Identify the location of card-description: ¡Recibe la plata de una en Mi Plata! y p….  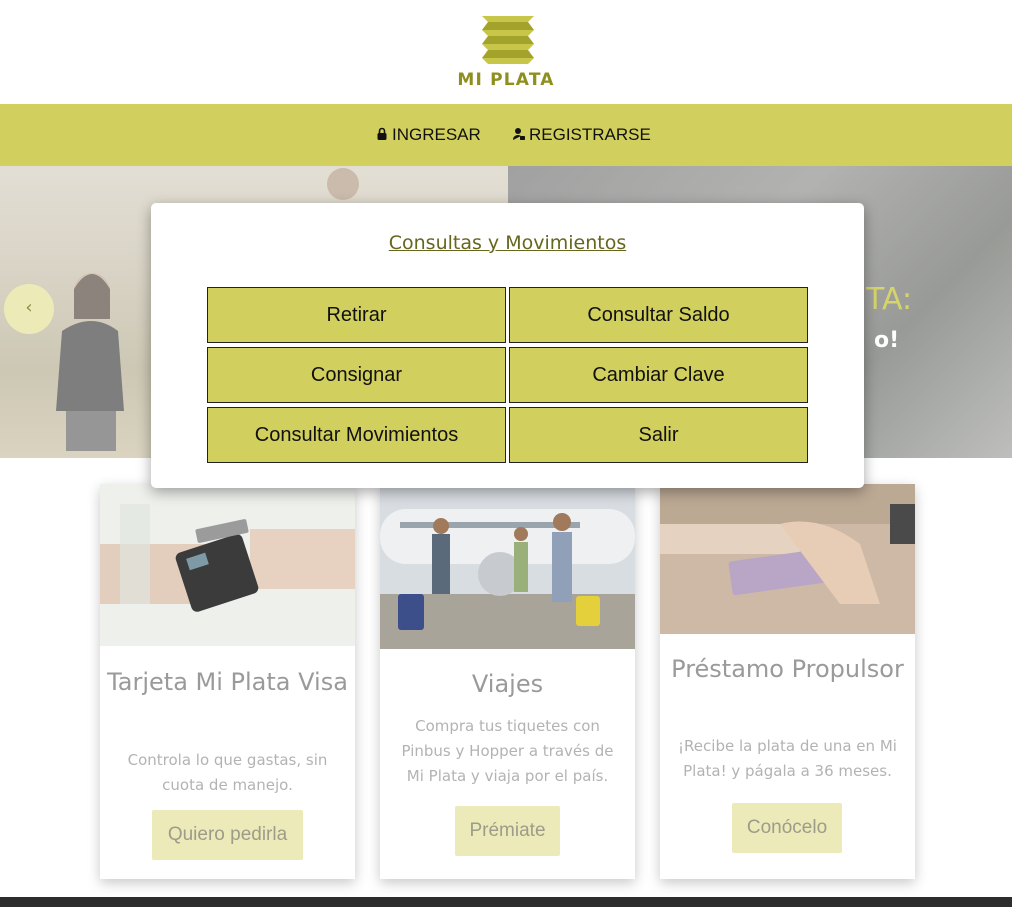
(787, 758).